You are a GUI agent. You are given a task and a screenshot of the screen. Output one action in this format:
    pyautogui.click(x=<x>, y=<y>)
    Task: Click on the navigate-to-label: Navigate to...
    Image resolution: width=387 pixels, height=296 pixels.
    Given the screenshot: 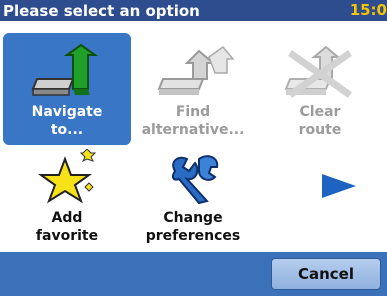 What is the action you would take?
    pyautogui.click(x=67, y=121)
    